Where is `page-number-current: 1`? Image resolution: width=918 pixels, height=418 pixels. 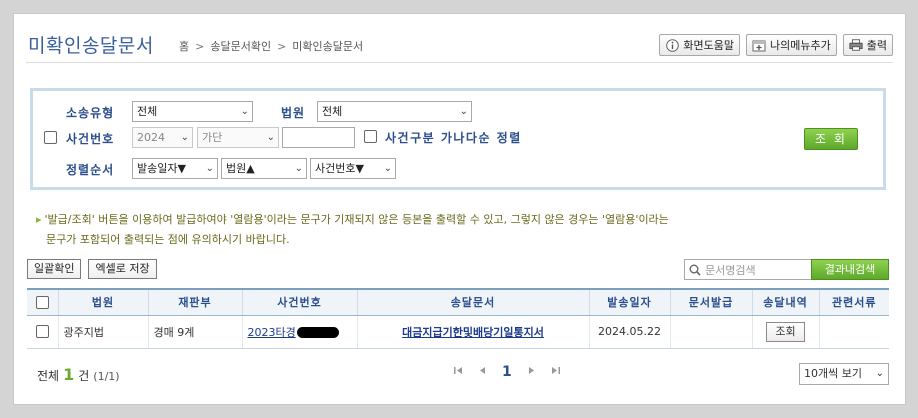
page-number-current: 1 is located at coordinates (507, 372).